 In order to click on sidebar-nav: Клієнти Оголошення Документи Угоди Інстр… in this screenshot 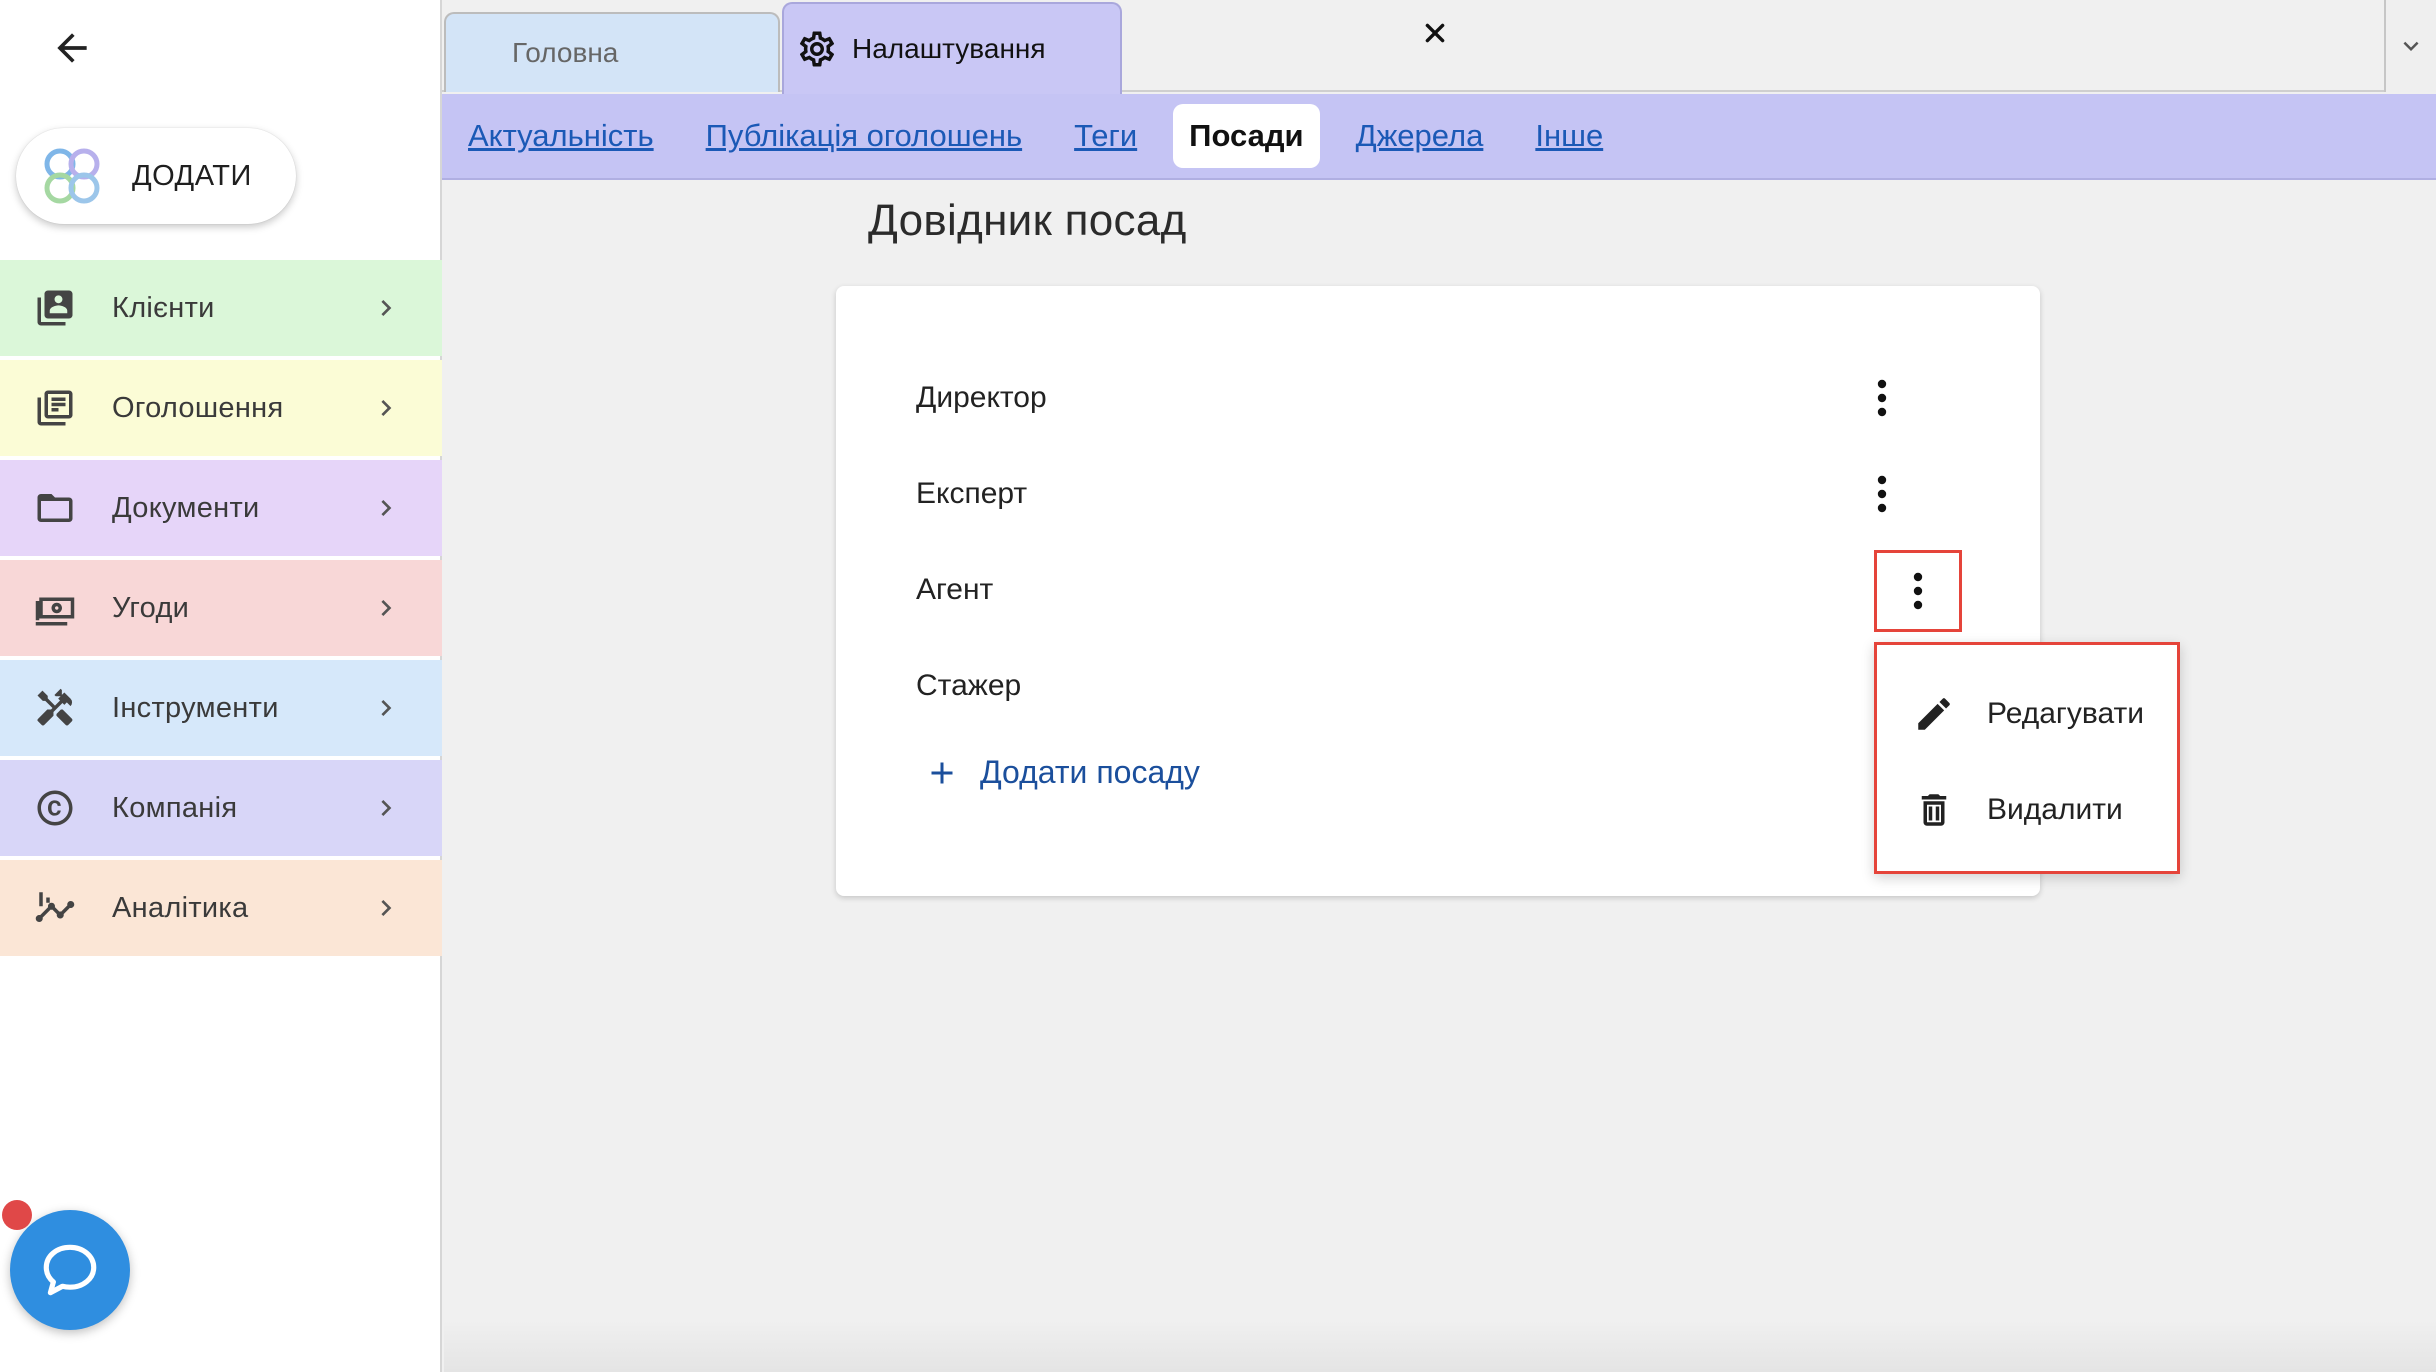, I will do `click(221, 610)`.